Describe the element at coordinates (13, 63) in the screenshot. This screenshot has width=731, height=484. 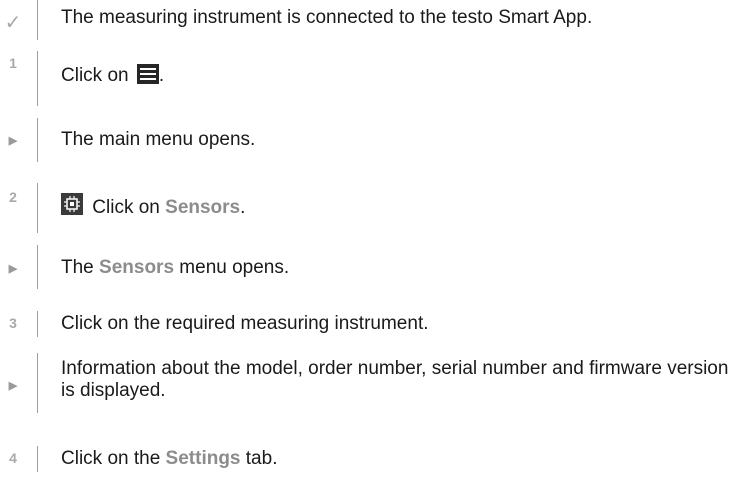
I see `step-number: 1` at that location.